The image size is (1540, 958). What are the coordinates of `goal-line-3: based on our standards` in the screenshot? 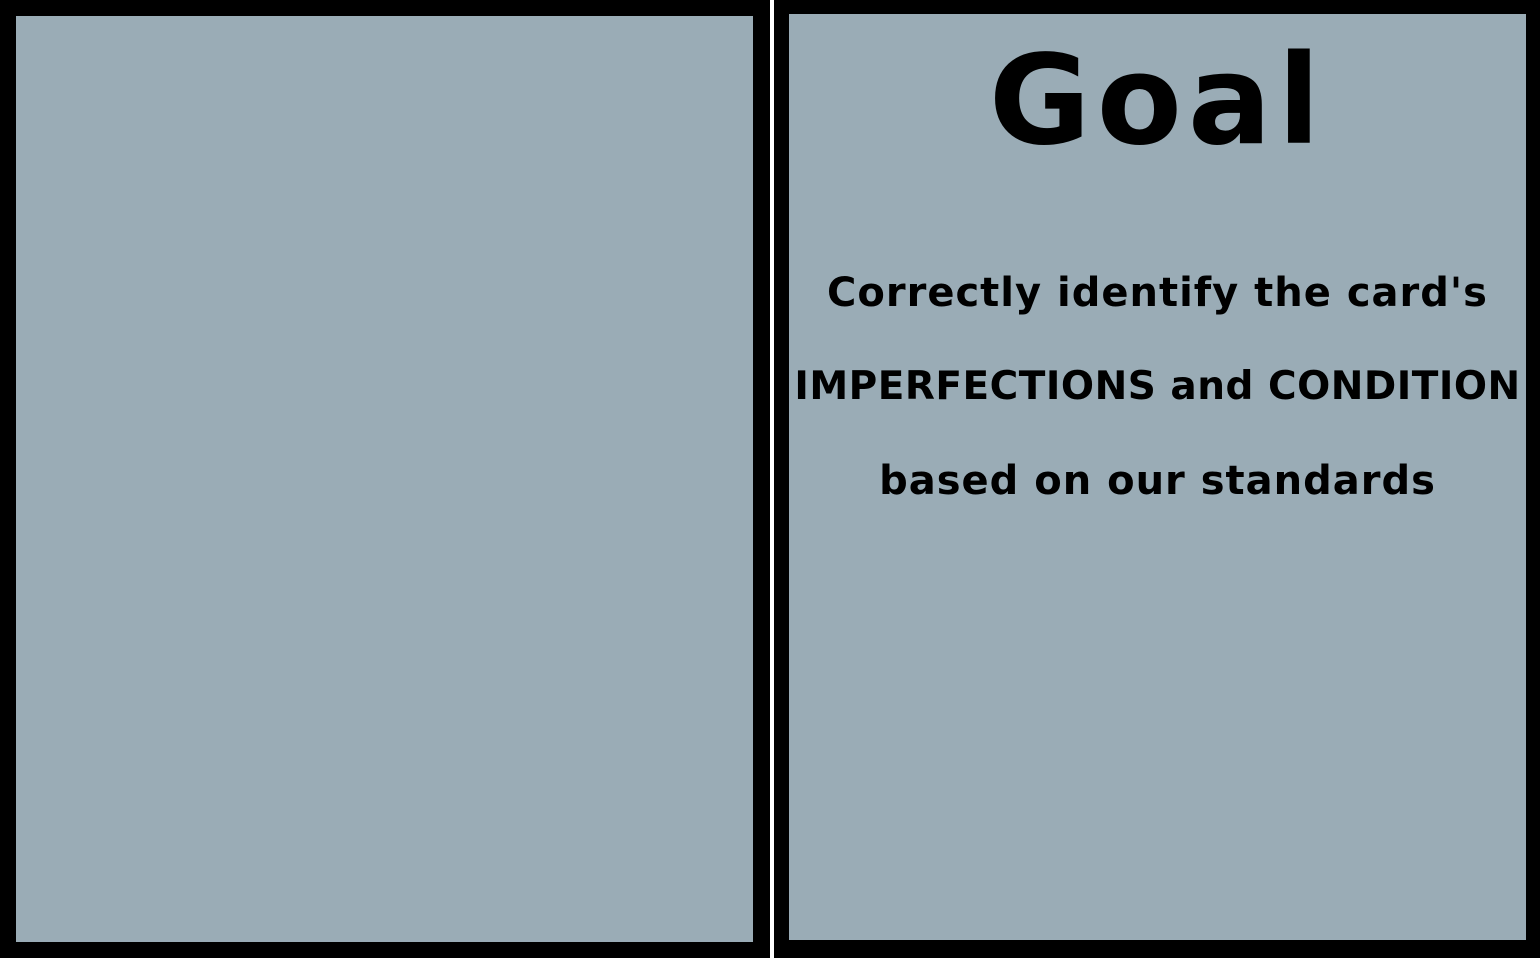 It's located at (1157, 481).